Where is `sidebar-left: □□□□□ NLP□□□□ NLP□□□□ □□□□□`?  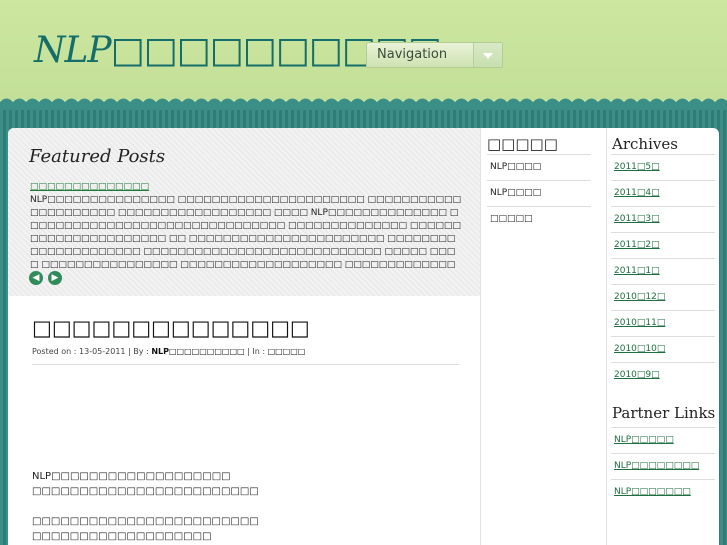 sidebar-left: □□□□□ NLP□□□□ NLP□□□□ □□□□□ is located at coordinates (541, 336).